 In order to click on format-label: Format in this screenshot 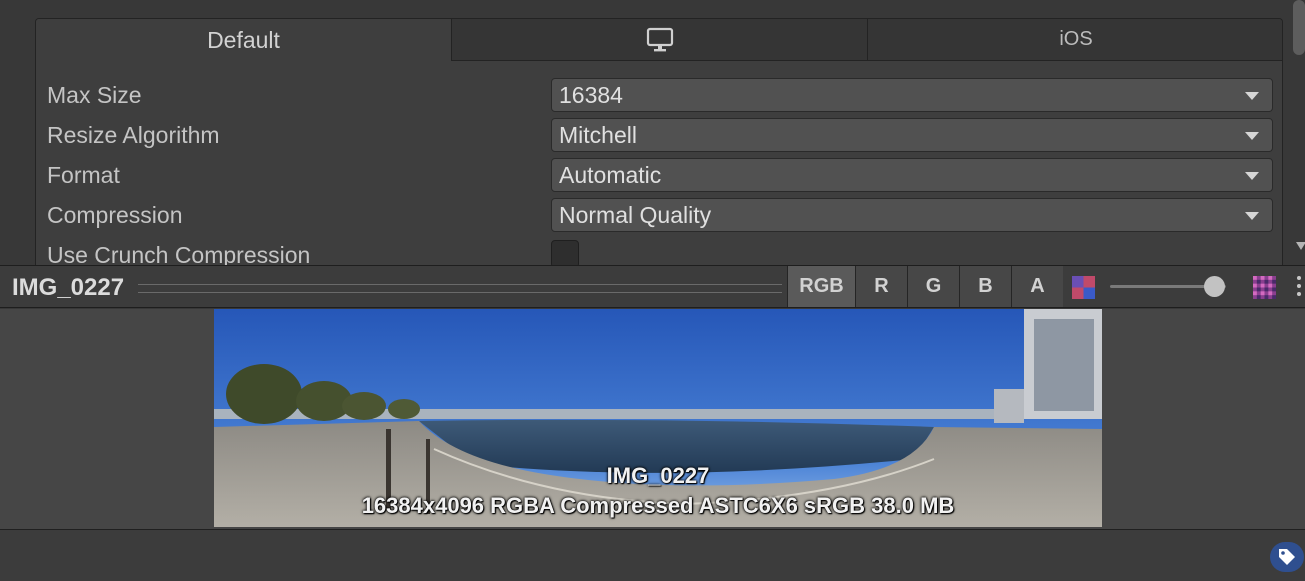, I will do `click(83, 175)`.